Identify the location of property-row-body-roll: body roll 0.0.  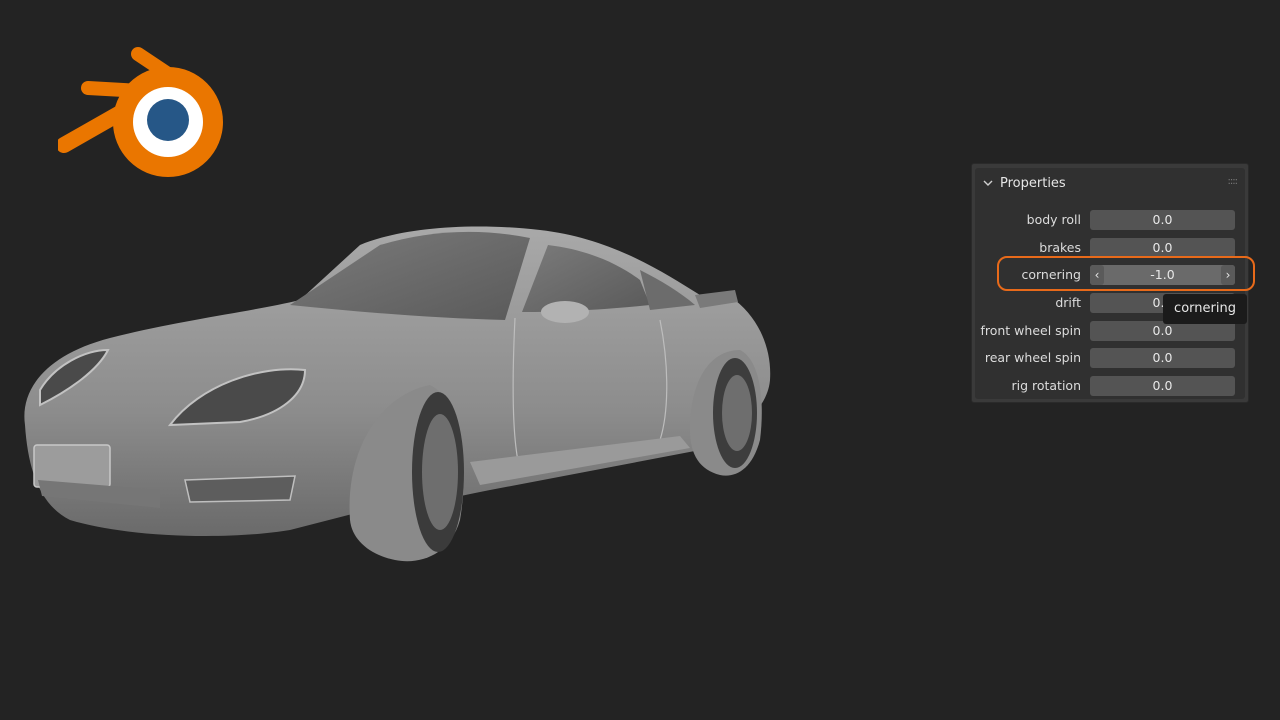
(1110, 220).